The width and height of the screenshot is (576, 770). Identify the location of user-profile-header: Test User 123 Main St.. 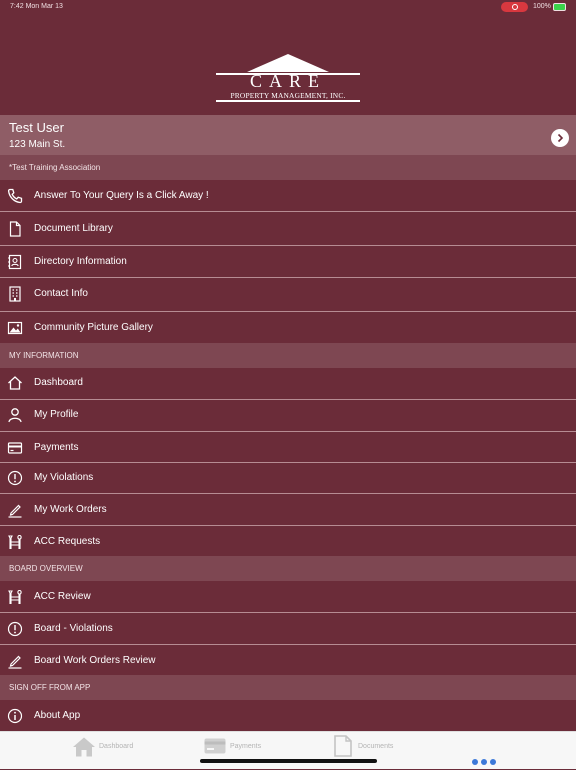
(288, 135).